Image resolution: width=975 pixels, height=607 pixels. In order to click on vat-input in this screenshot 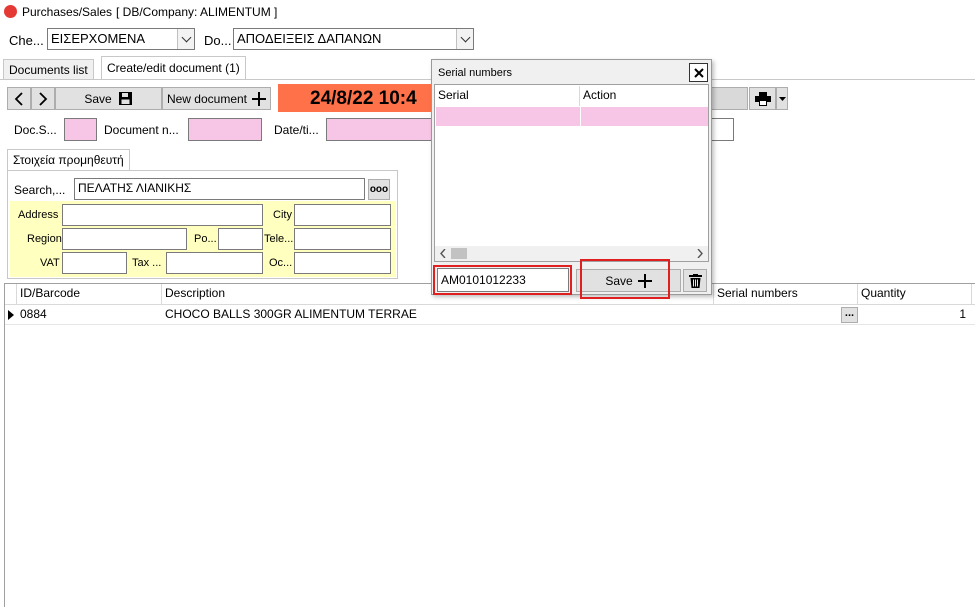, I will do `click(94, 263)`.